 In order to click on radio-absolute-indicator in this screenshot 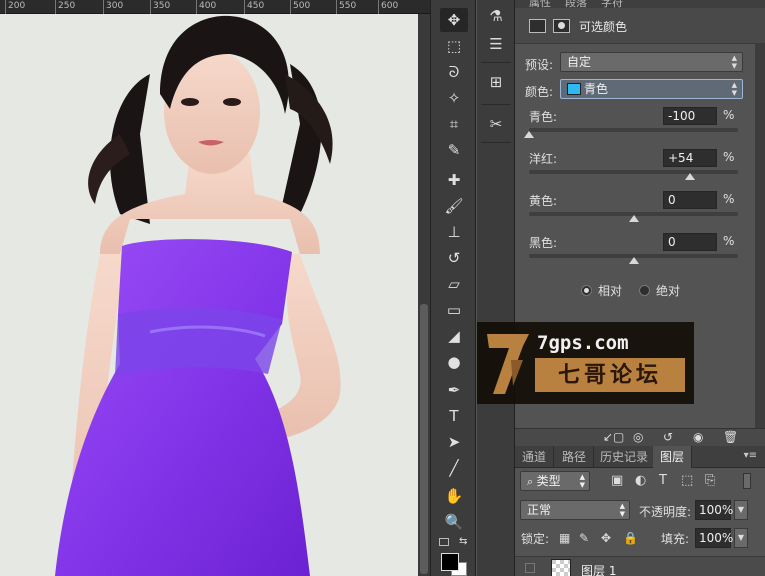, I will do `click(644, 290)`.